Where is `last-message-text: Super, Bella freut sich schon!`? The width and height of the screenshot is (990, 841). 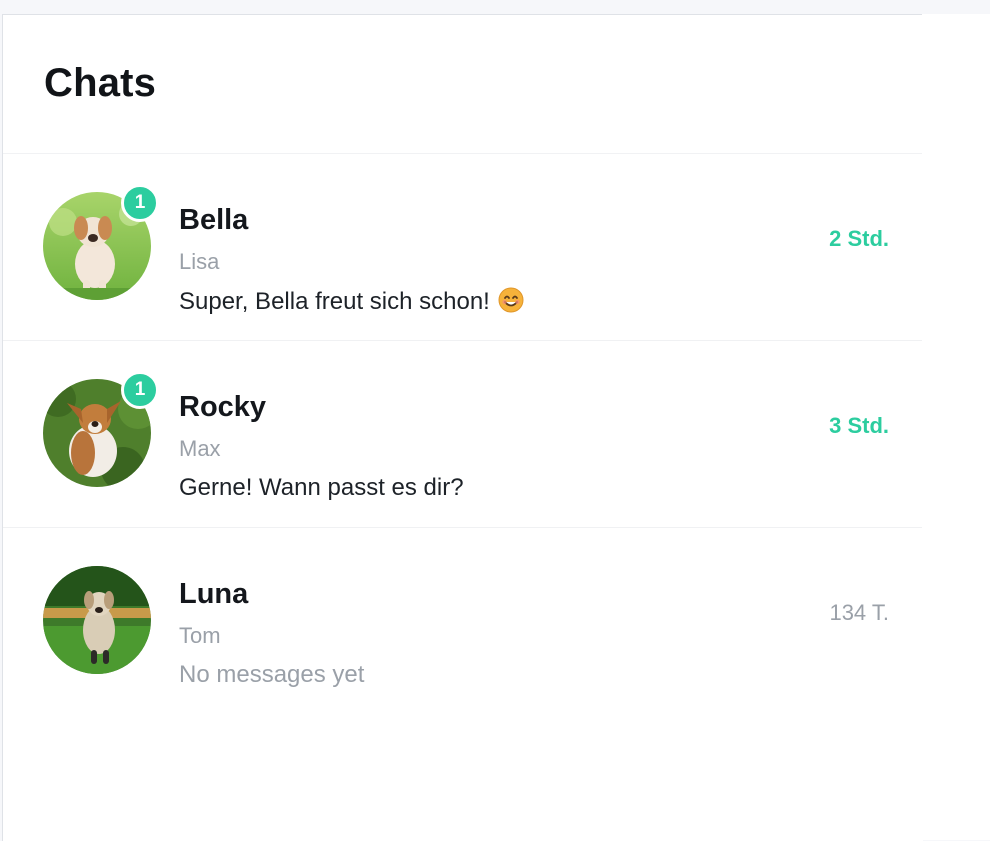
last-message-text: Super, Bella freut sich schon! is located at coordinates (334, 301).